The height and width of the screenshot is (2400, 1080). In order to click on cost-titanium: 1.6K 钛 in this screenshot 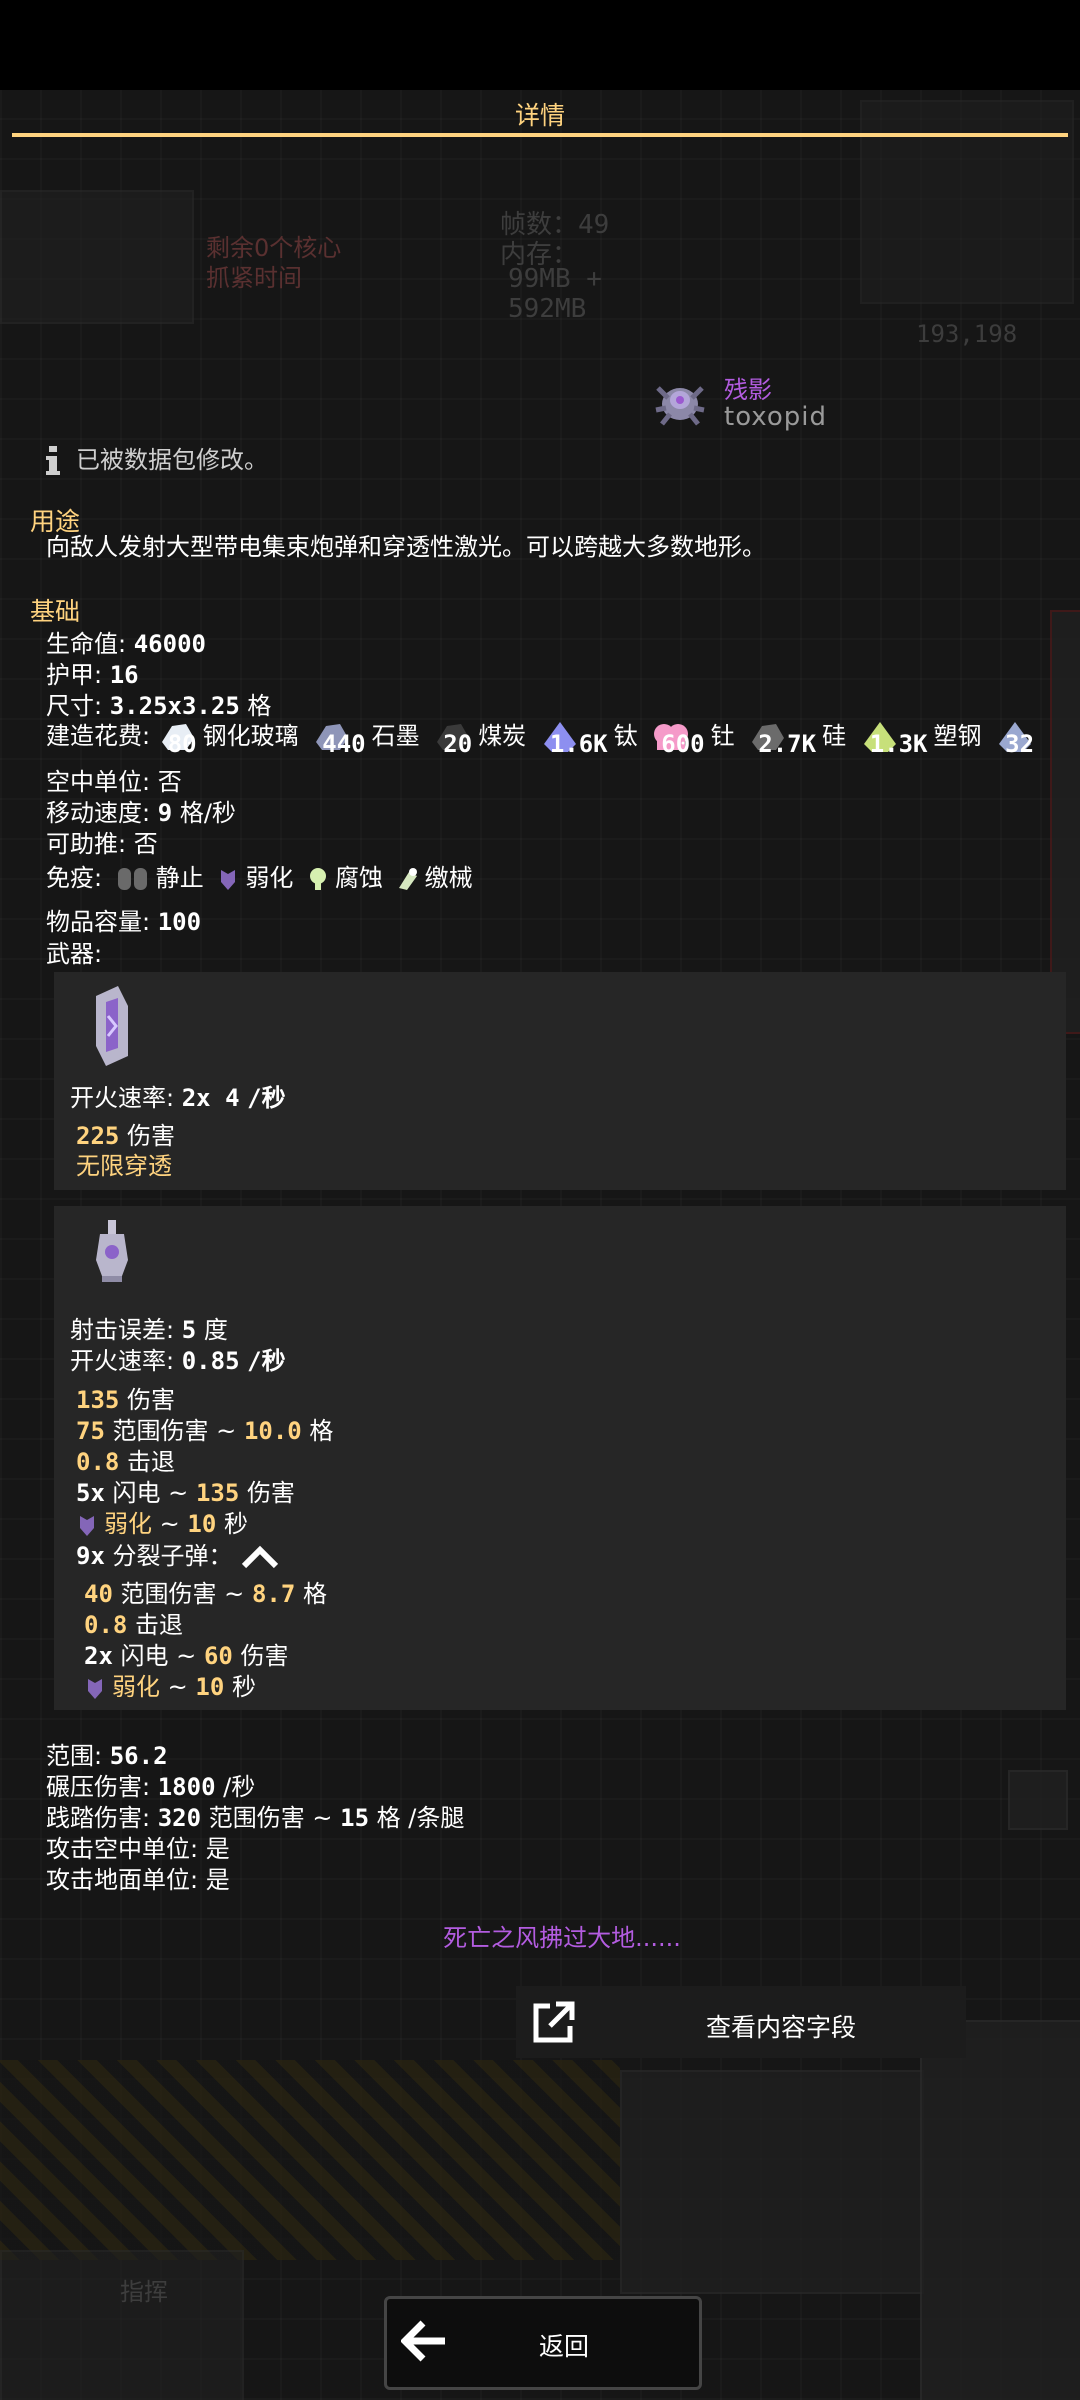, I will do `click(589, 735)`.